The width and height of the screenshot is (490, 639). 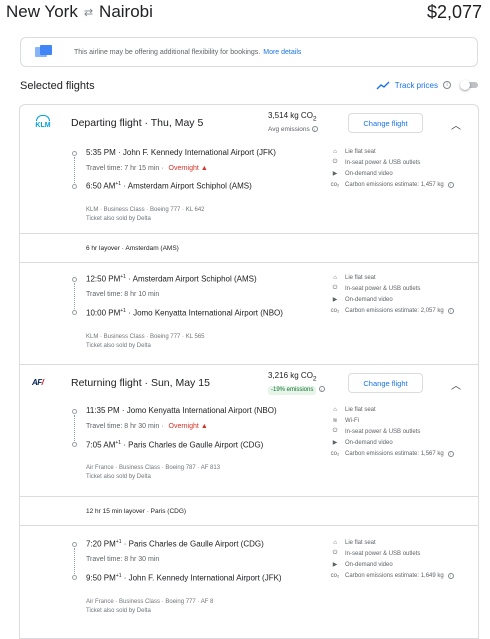 I want to click on track-prices-control: Track prices i, so click(x=427, y=85).